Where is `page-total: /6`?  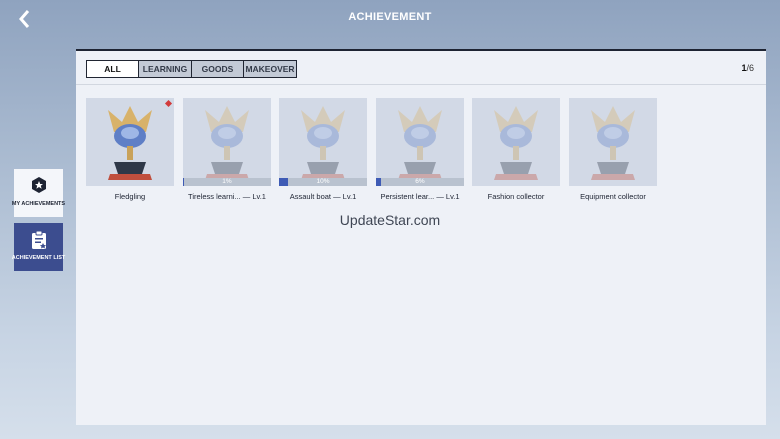 page-total: /6 is located at coordinates (750, 68).